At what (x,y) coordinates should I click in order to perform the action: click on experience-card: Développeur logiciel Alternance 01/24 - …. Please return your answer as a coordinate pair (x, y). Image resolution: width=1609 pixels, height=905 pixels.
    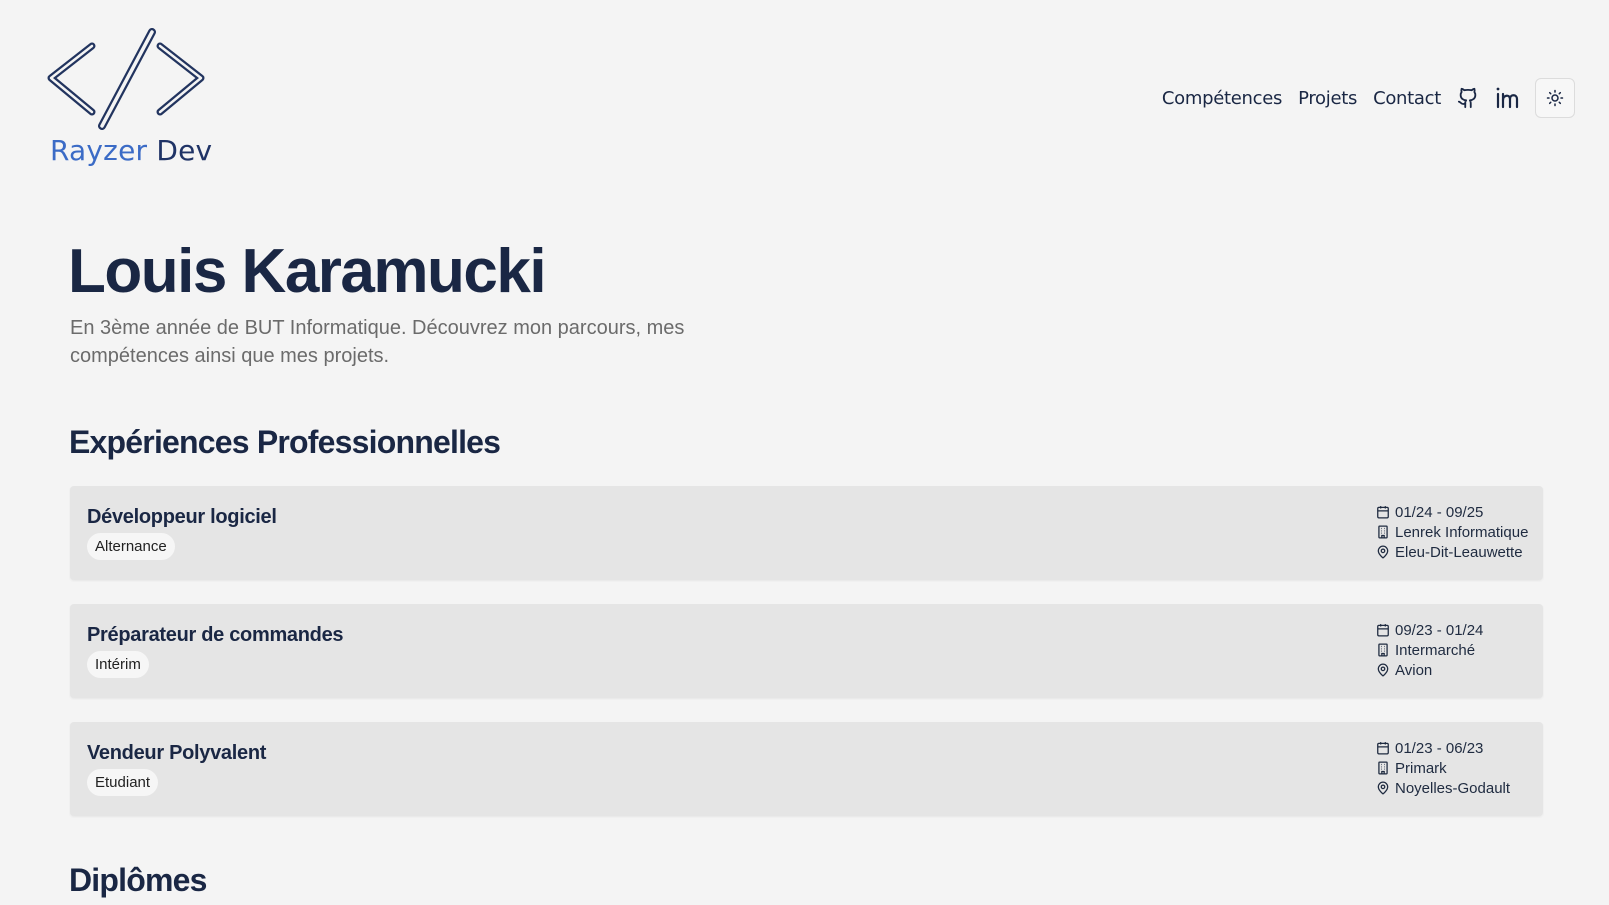
    Looking at the image, I should click on (806, 533).